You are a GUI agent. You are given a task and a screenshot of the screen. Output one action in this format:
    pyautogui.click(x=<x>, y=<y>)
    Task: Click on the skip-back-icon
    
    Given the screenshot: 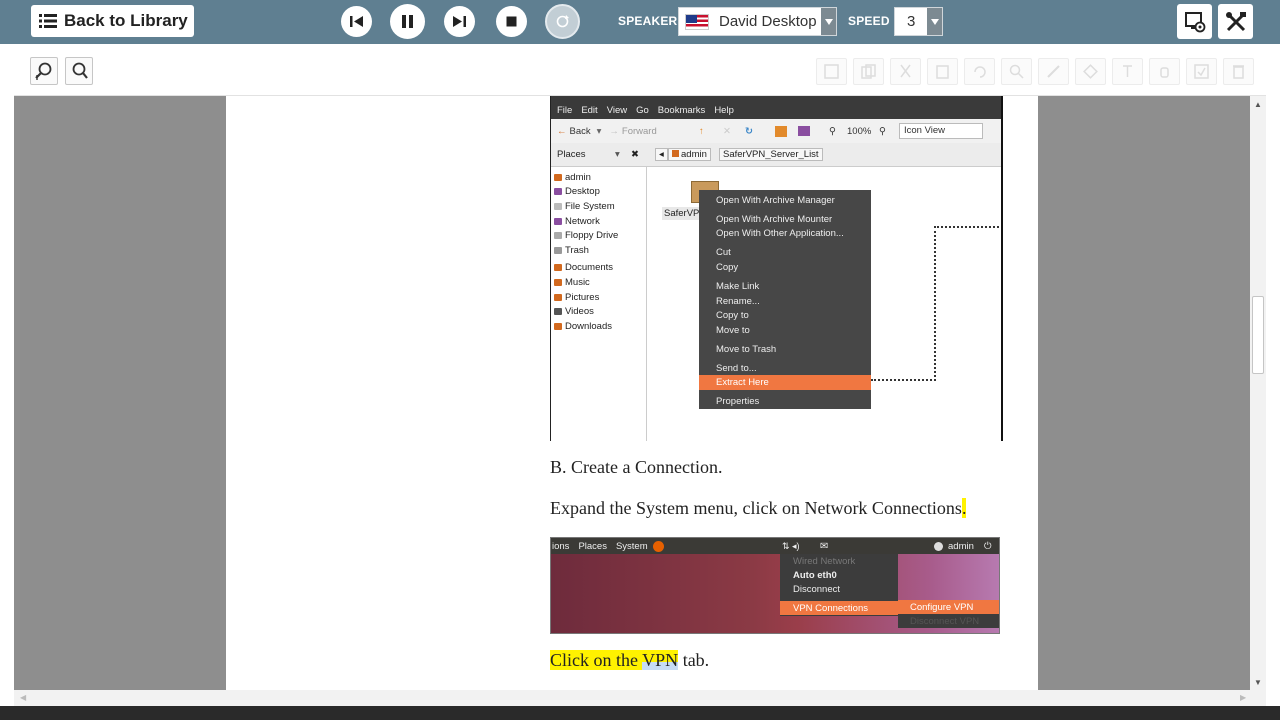 What is the action you would take?
    pyautogui.click(x=356, y=21)
    